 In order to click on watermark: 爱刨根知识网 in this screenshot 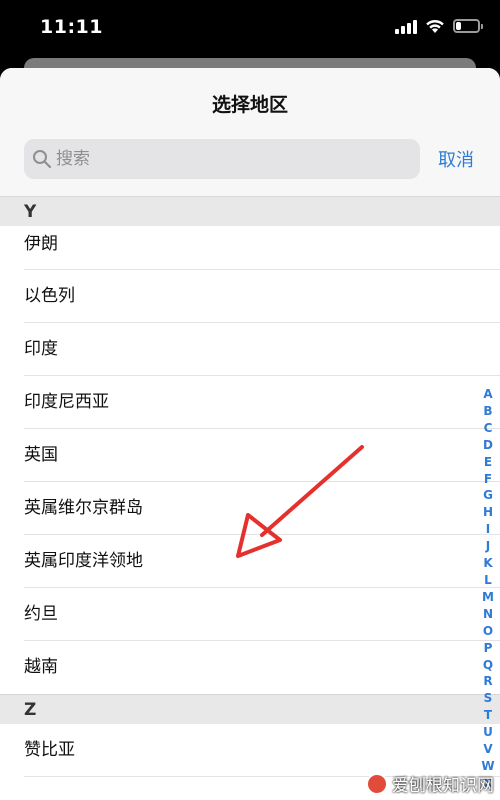, I will do `click(430, 783)`.